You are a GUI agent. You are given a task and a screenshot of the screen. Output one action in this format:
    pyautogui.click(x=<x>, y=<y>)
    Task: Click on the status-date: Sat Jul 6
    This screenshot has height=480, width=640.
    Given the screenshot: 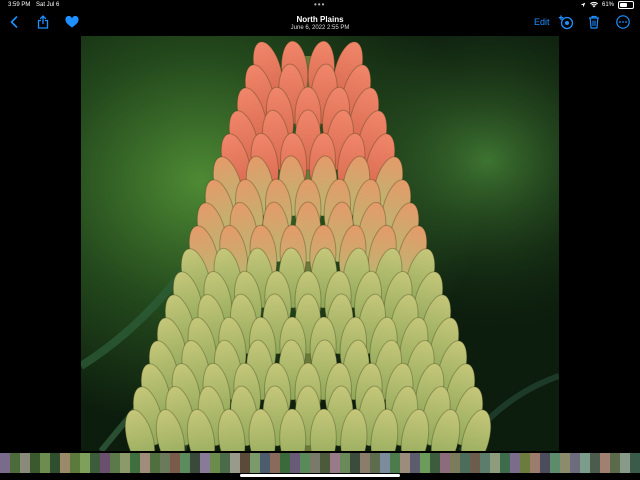 What is the action you would take?
    pyautogui.click(x=48, y=5)
    